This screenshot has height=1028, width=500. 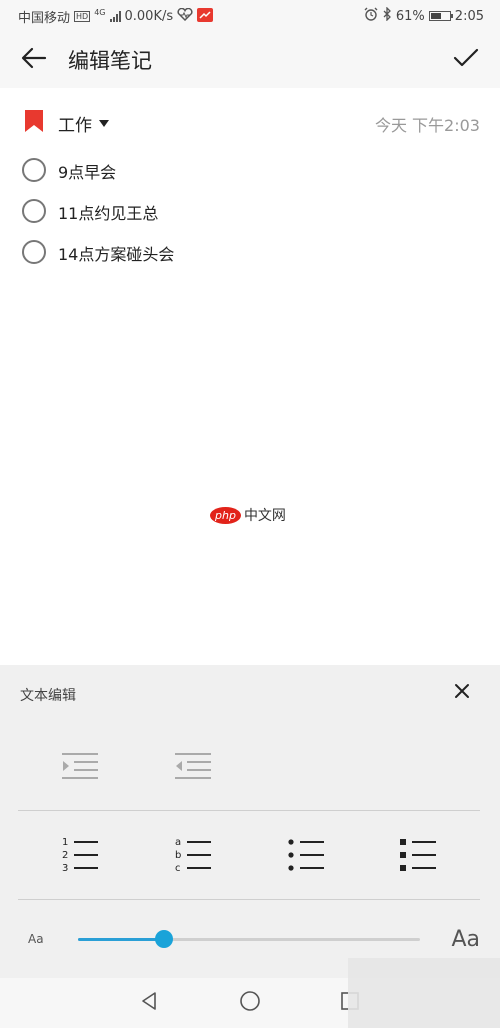 I want to click on todo-item: 9点早会, so click(x=250, y=172).